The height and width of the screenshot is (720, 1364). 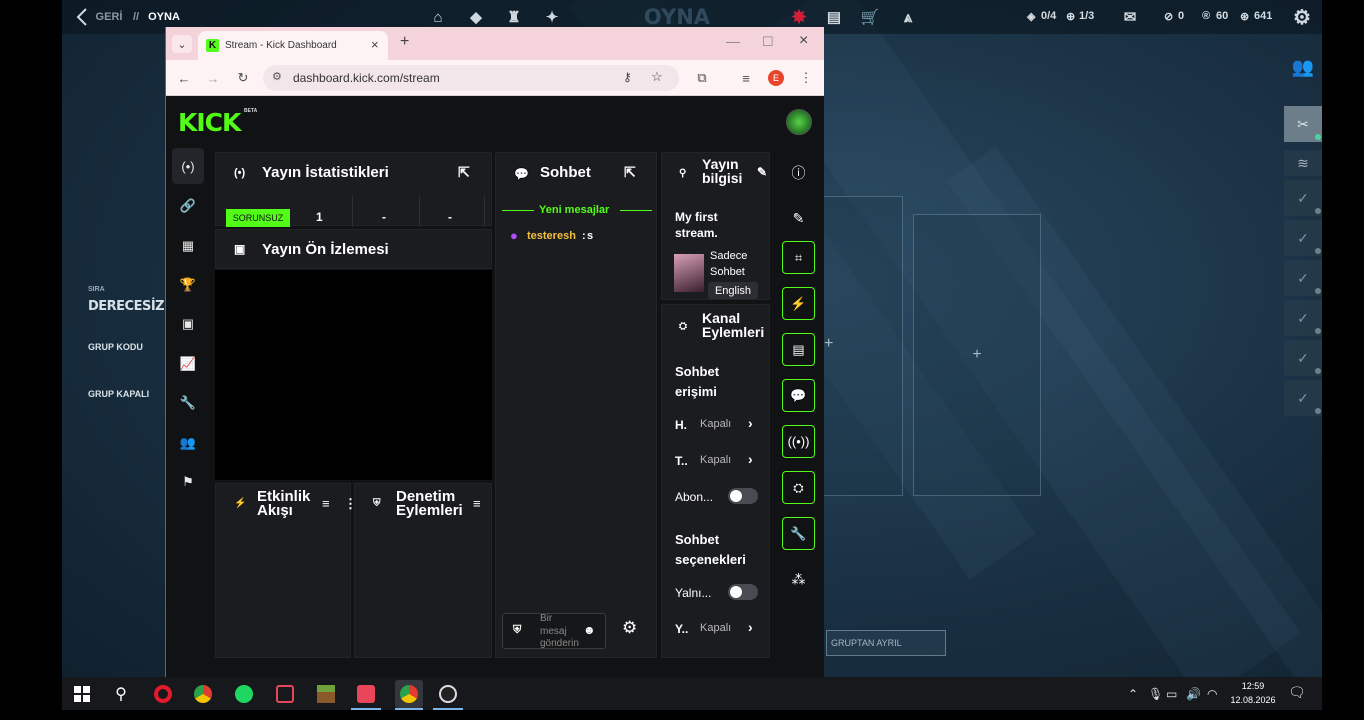 I want to click on windows-start-icon, so click(x=82, y=694).